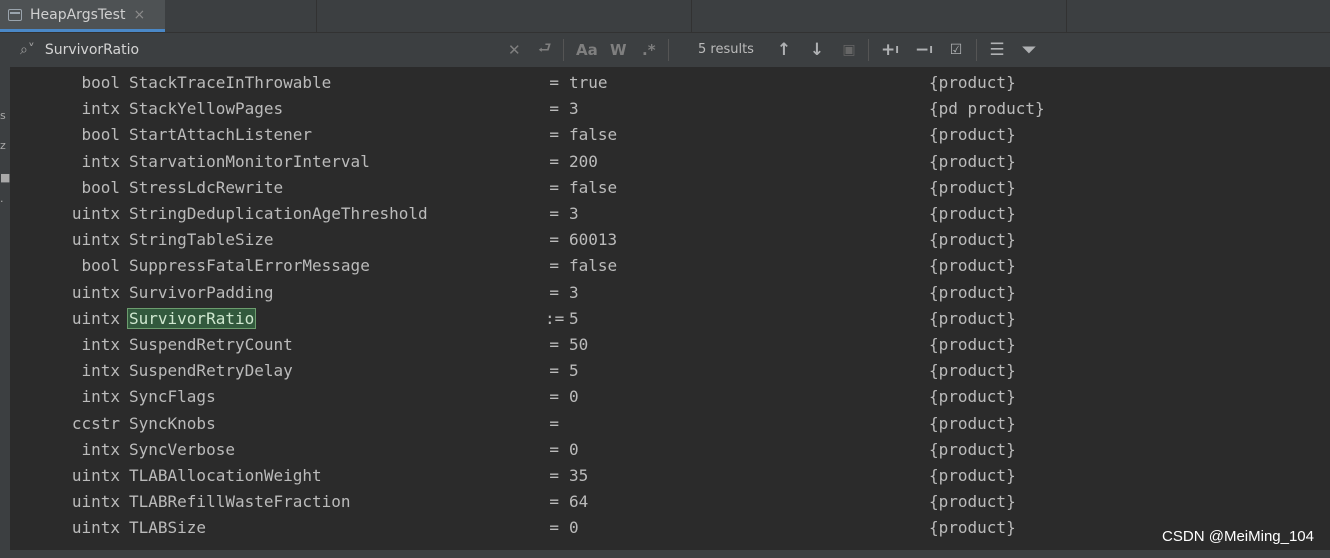  What do you see at coordinates (890, 50) in the screenshot?
I see `add-occurrence-icon: + I` at bounding box center [890, 50].